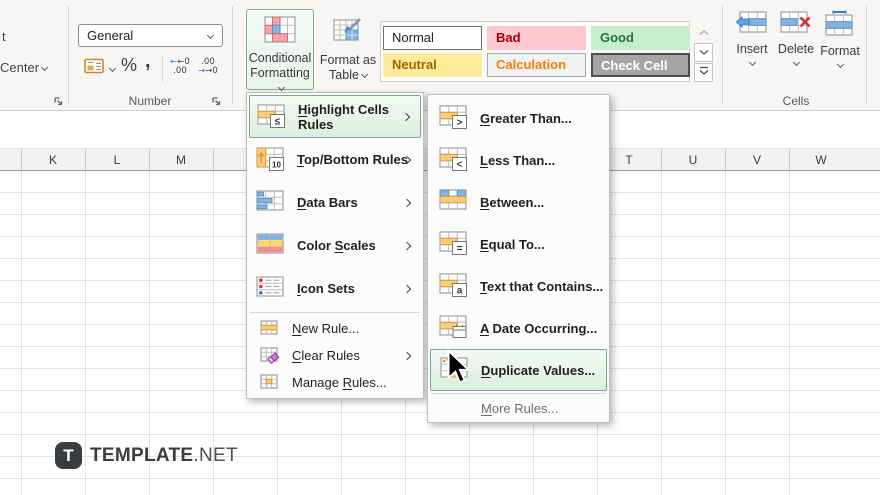 The width and height of the screenshot is (880, 495). What do you see at coordinates (640, 38) in the screenshot?
I see `style-chip-good: Good` at bounding box center [640, 38].